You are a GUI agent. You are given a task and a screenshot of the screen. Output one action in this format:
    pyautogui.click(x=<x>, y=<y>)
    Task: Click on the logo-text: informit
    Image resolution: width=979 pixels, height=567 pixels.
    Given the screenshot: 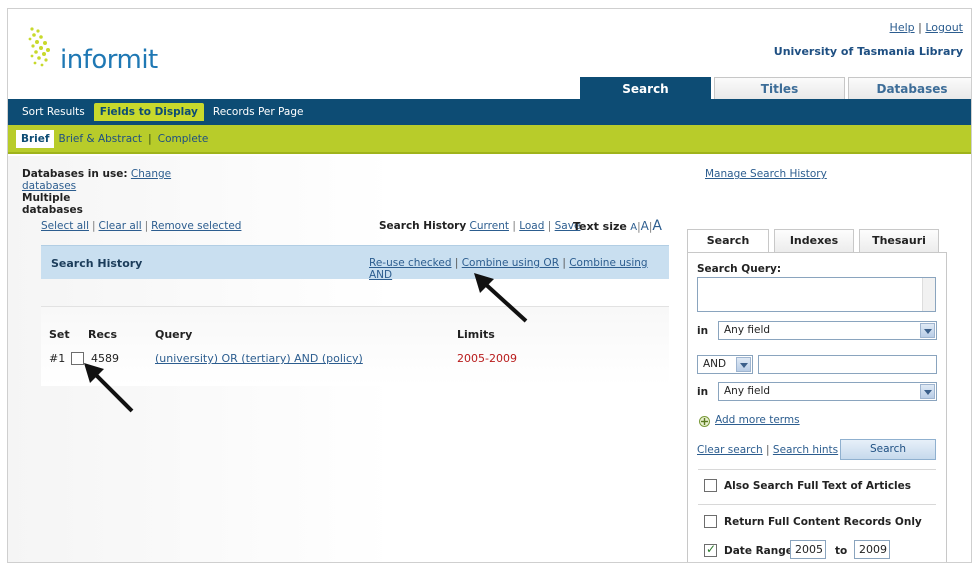 What is the action you would take?
    pyautogui.click(x=109, y=60)
    